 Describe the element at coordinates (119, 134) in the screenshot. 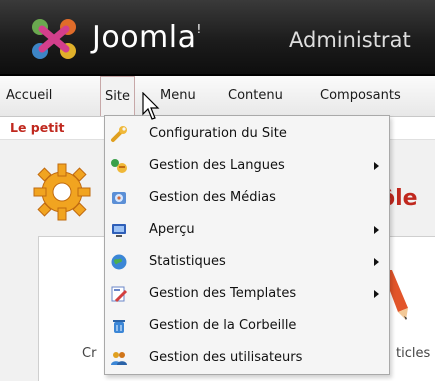

I see `wrench-icon` at that location.